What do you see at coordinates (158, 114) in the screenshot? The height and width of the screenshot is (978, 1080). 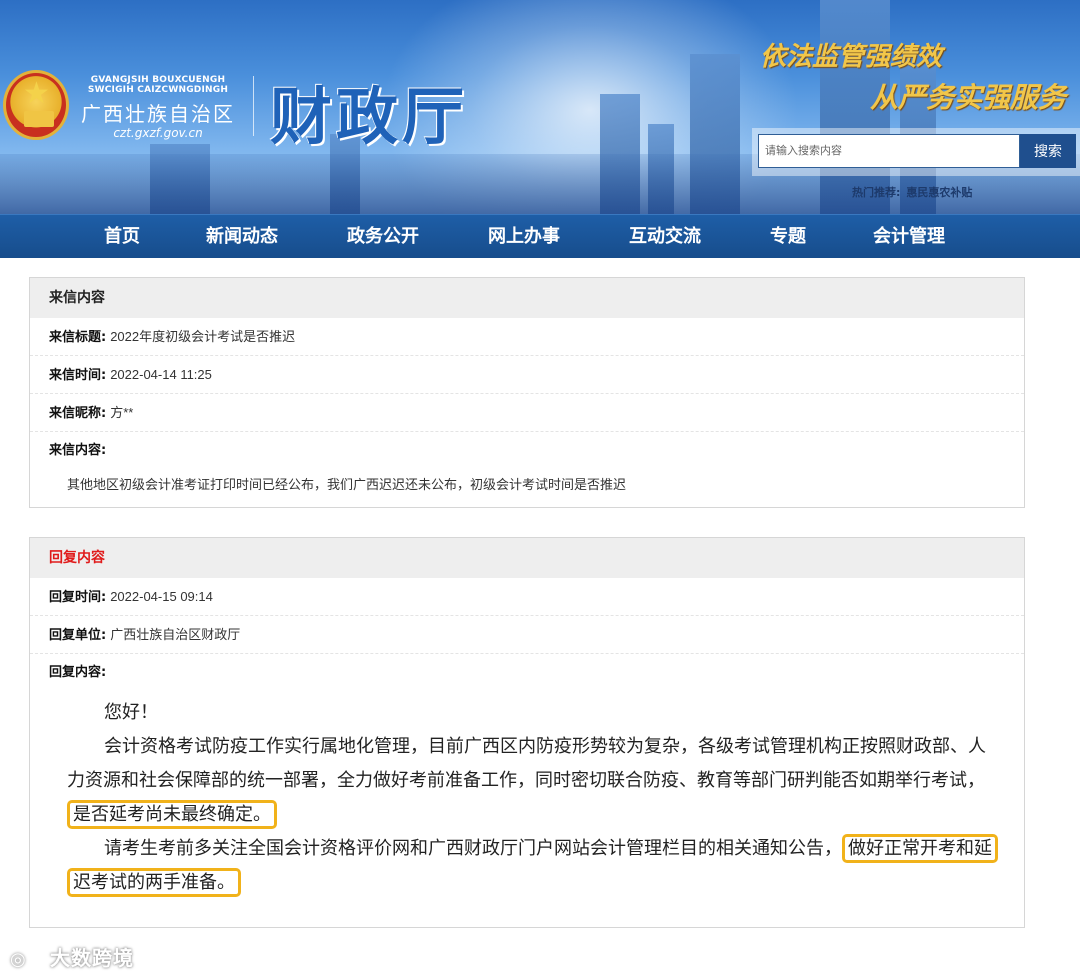 I see `org-name: 广西壮族自治区` at bounding box center [158, 114].